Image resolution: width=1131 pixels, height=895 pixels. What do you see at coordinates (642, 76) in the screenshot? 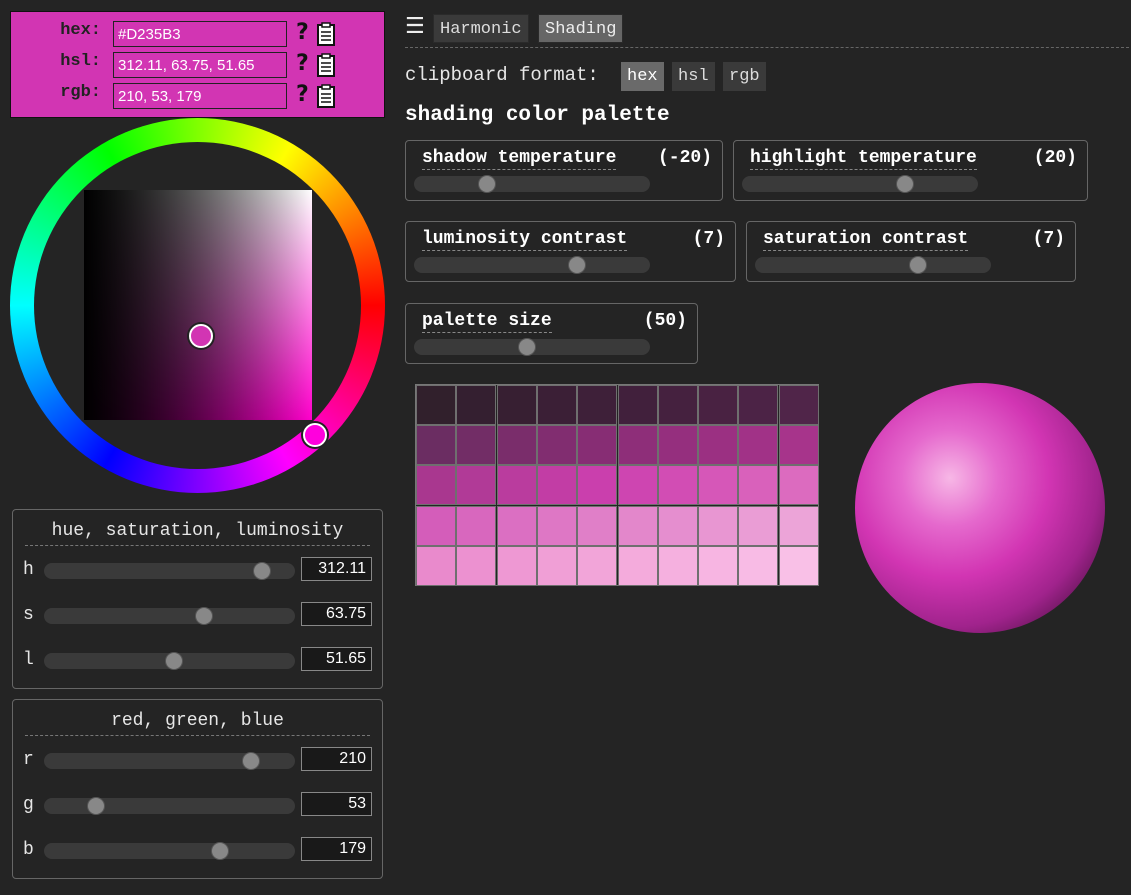
I see `clipboard-format-hex-button: hex` at bounding box center [642, 76].